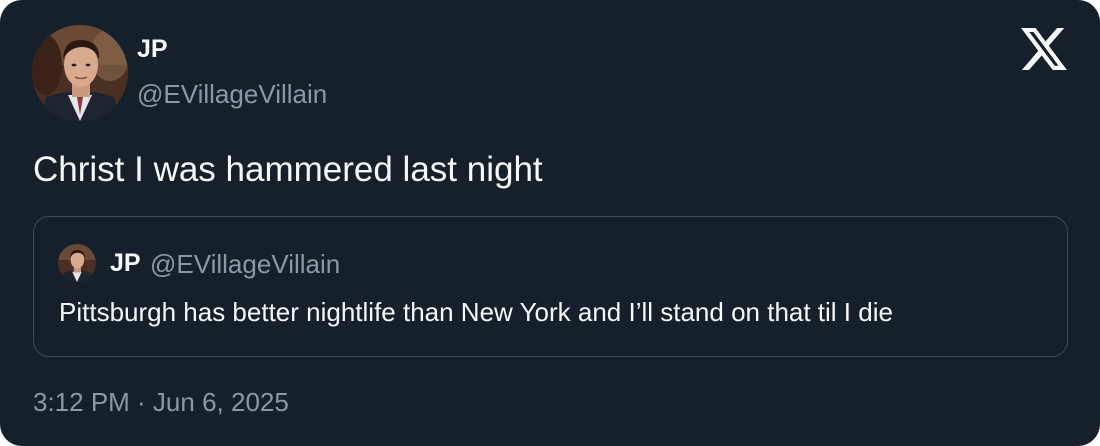 Image resolution: width=1100 pixels, height=446 pixels. Describe the element at coordinates (125, 263) in the screenshot. I see `quoted-author-name: JP` at that location.